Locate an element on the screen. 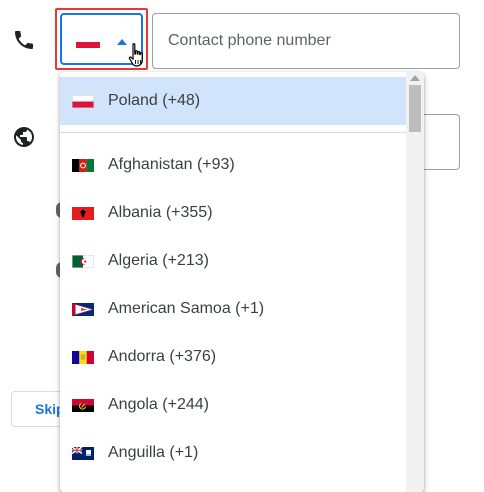 The width and height of the screenshot is (484, 492). divider is located at coordinates (233, 132).